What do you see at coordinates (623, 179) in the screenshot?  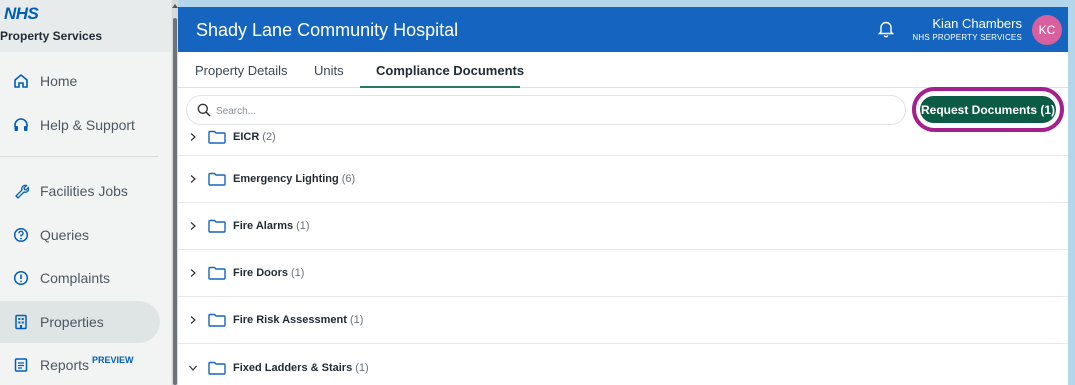 I see `folder-row-emergency-lighting: Emergency Lighting (6)` at bounding box center [623, 179].